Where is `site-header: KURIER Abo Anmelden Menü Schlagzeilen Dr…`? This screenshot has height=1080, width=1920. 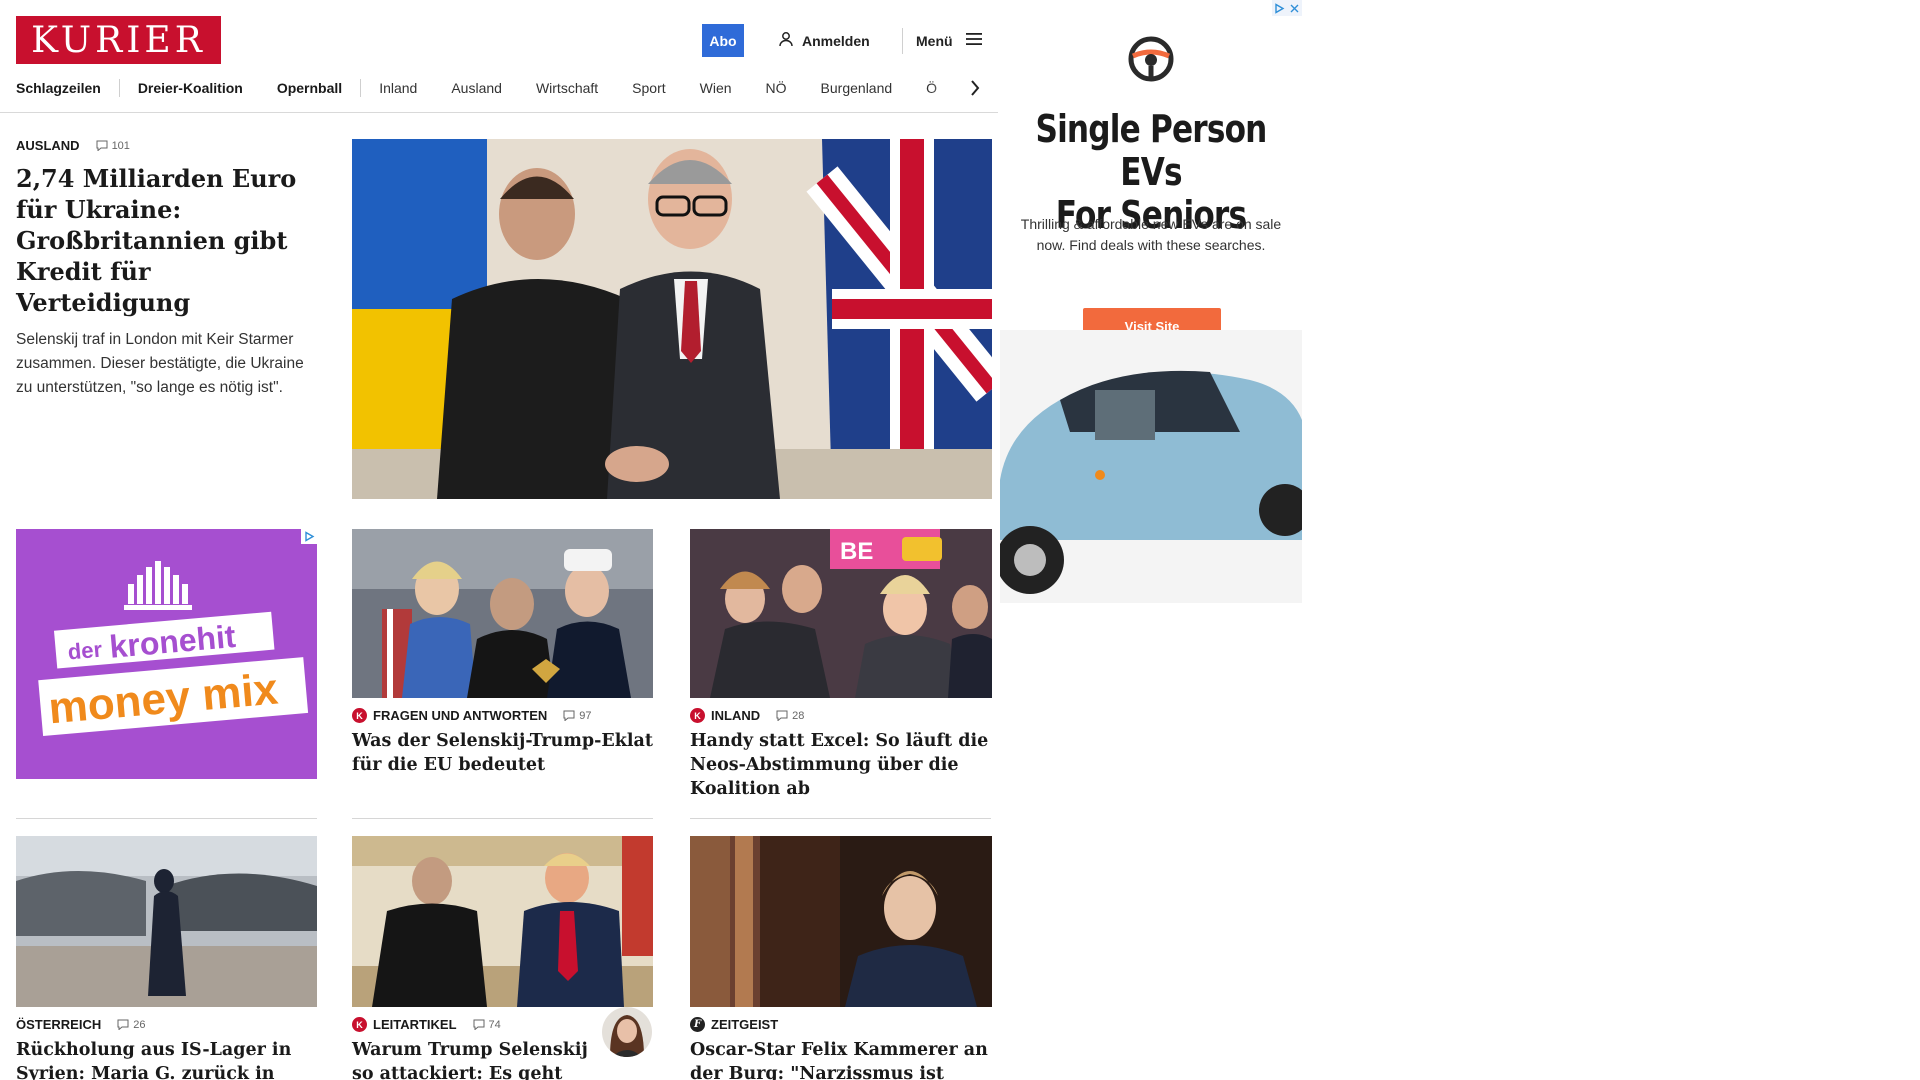 site-header: KURIER Abo Anmelden Menü Schlagzeilen Dr… is located at coordinates (499, 56).